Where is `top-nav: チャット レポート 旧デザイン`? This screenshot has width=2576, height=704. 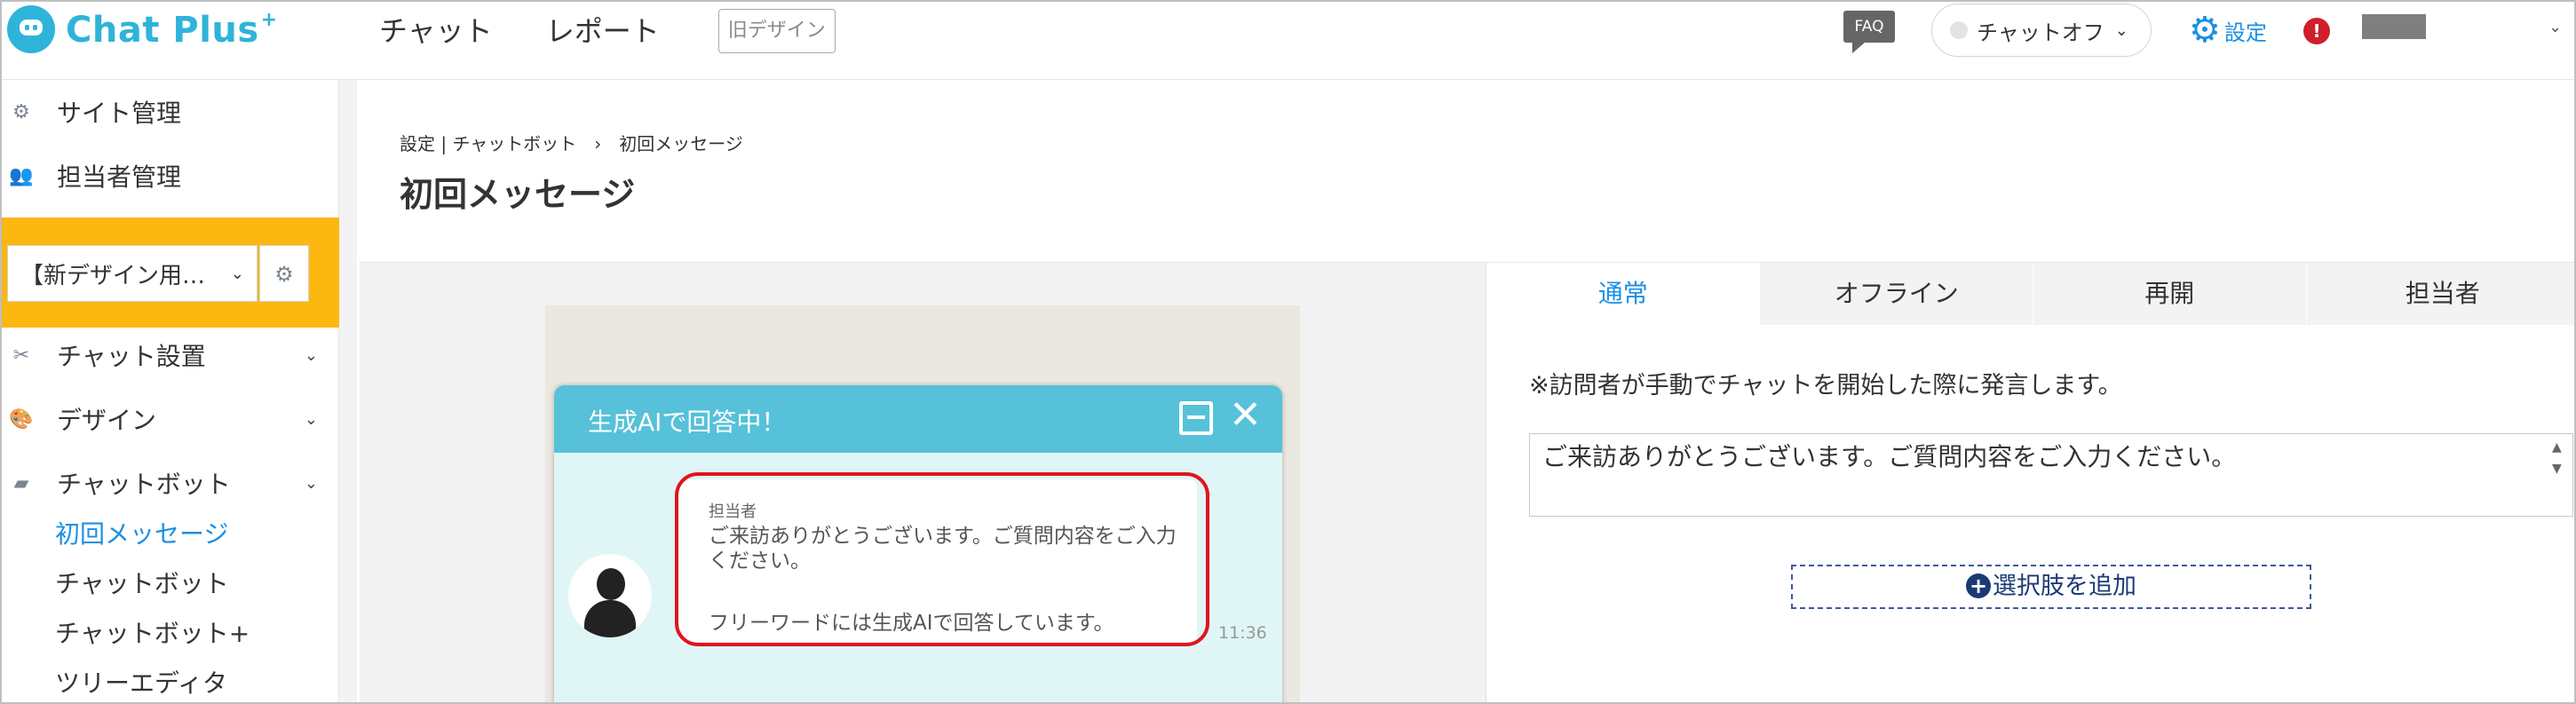
top-nav: チャット レポート 旧デザイン is located at coordinates (608, 31).